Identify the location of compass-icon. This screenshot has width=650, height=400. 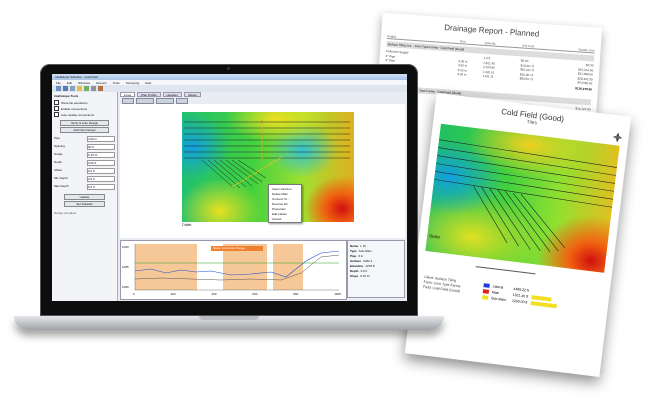
(617, 136).